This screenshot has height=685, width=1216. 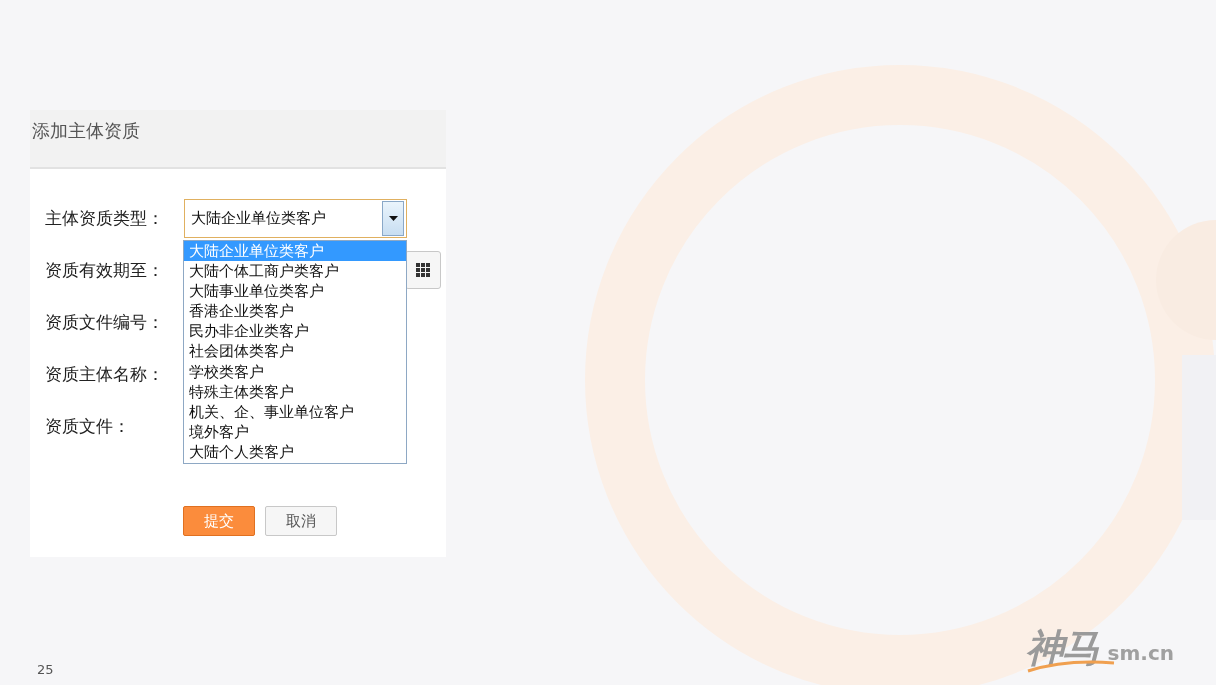 What do you see at coordinates (295, 218) in the screenshot?
I see `type-select: 大陆企业单位类客户` at bounding box center [295, 218].